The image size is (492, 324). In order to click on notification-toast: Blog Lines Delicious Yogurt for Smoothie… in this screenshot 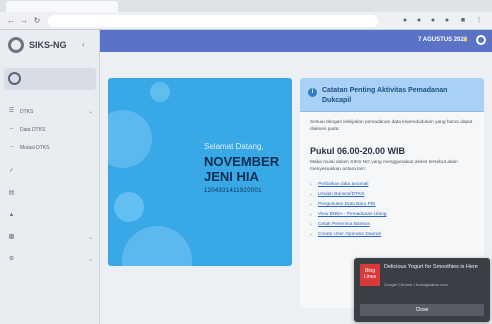, I will do `click(422, 290)`.